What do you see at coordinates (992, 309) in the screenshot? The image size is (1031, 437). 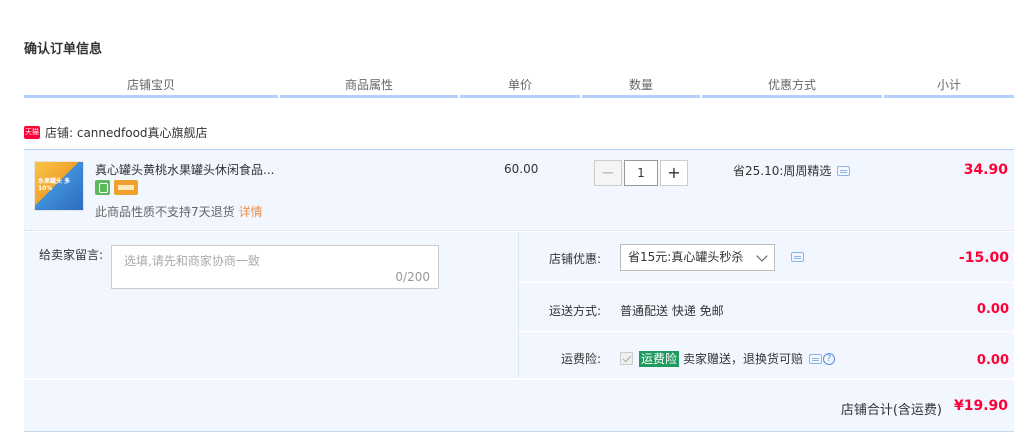 I see `shipping-value: 0.00` at bounding box center [992, 309].